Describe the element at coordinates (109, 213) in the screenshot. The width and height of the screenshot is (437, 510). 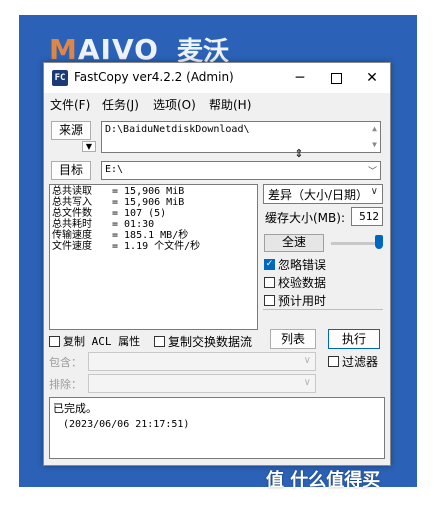
I see `stat-total-files: 总文件数 = 107 (5)` at that location.